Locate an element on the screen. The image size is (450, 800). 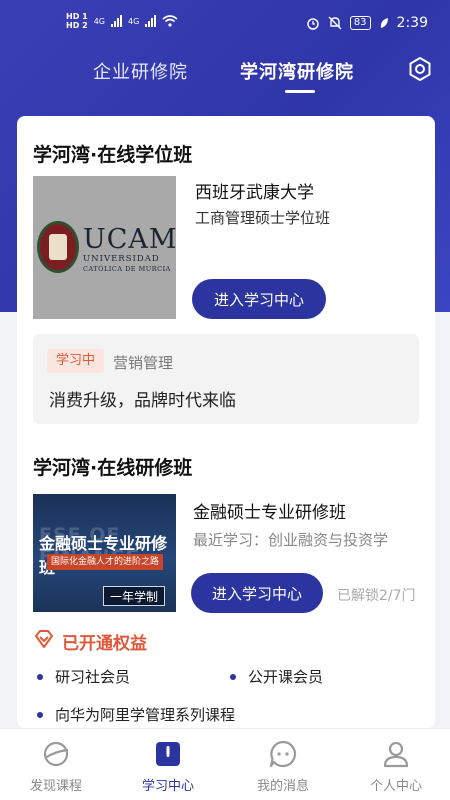
status-bar: HD 1 HD 2 4G 4G 83 2:39 is located at coordinates (225, 24).